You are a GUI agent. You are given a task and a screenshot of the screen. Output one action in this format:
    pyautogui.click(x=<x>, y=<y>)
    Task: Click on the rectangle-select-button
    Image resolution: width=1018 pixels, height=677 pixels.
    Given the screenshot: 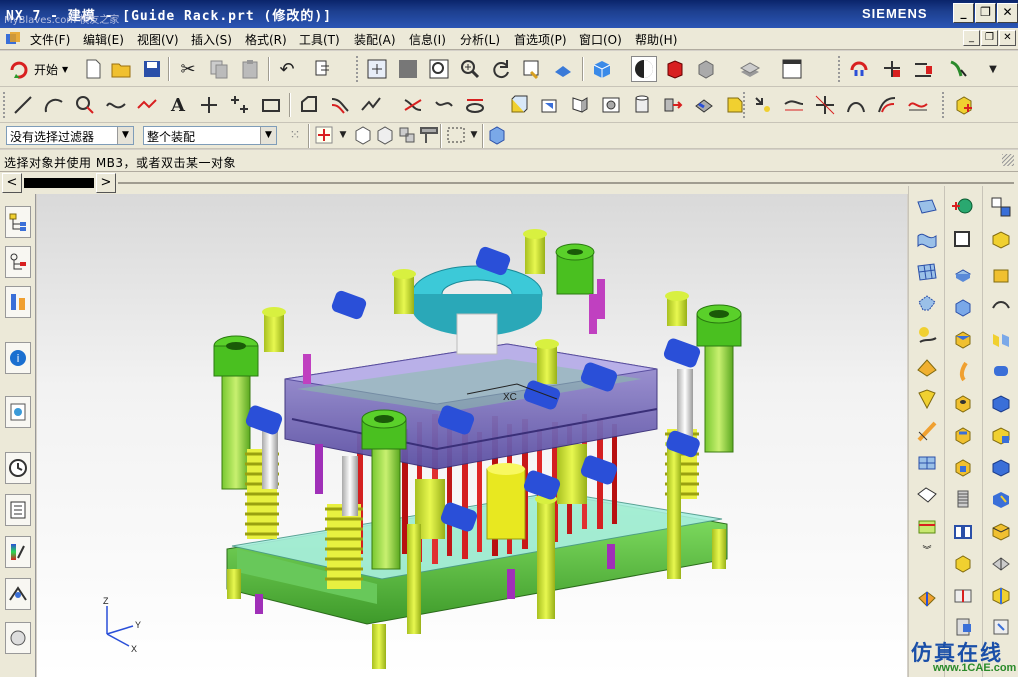 What is the action you would take?
    pyautogui.click(x=456, y=135)
    